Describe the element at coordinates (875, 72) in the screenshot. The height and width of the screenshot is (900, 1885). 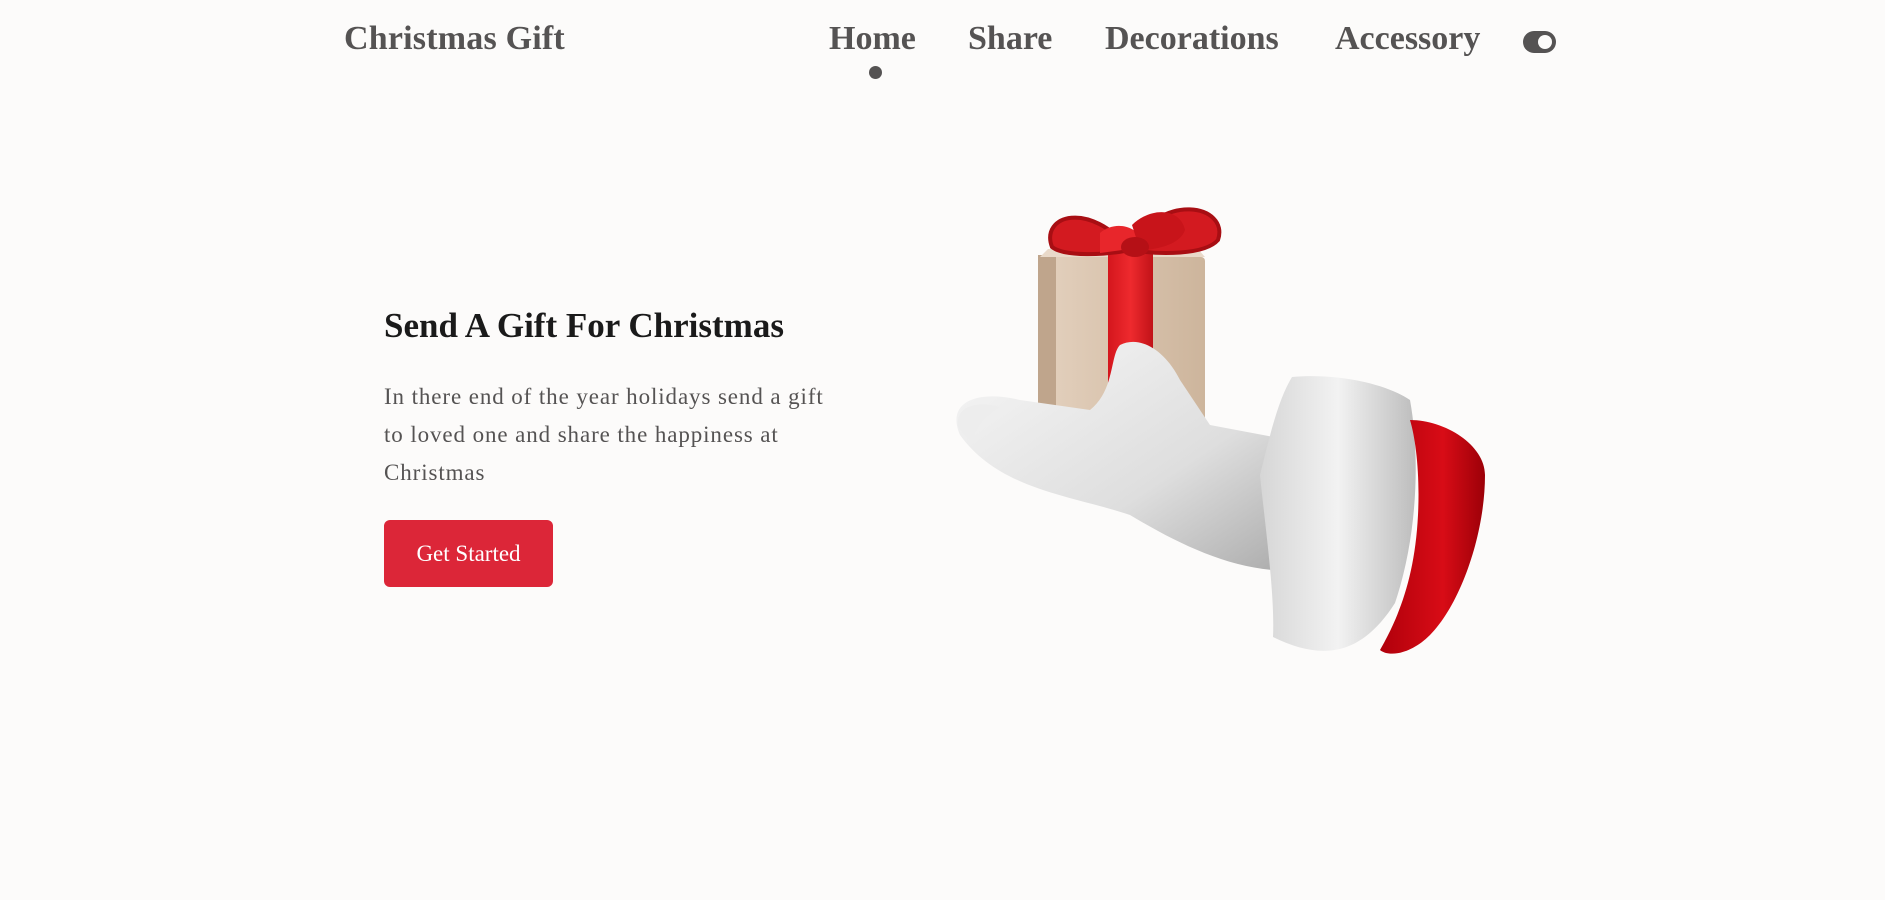
I see `active-nav-indicator` at that location.